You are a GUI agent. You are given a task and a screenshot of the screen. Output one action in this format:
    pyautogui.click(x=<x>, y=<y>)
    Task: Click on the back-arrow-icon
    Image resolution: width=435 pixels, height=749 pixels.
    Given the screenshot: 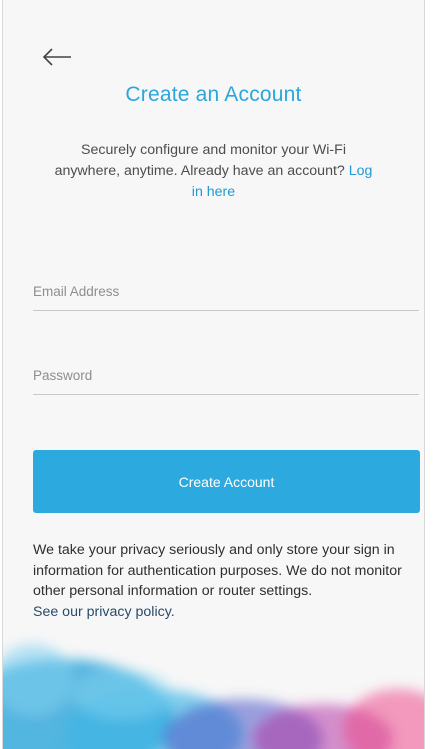 What is the action you would take?
    pyautogui.click(x=58, y=57)
    